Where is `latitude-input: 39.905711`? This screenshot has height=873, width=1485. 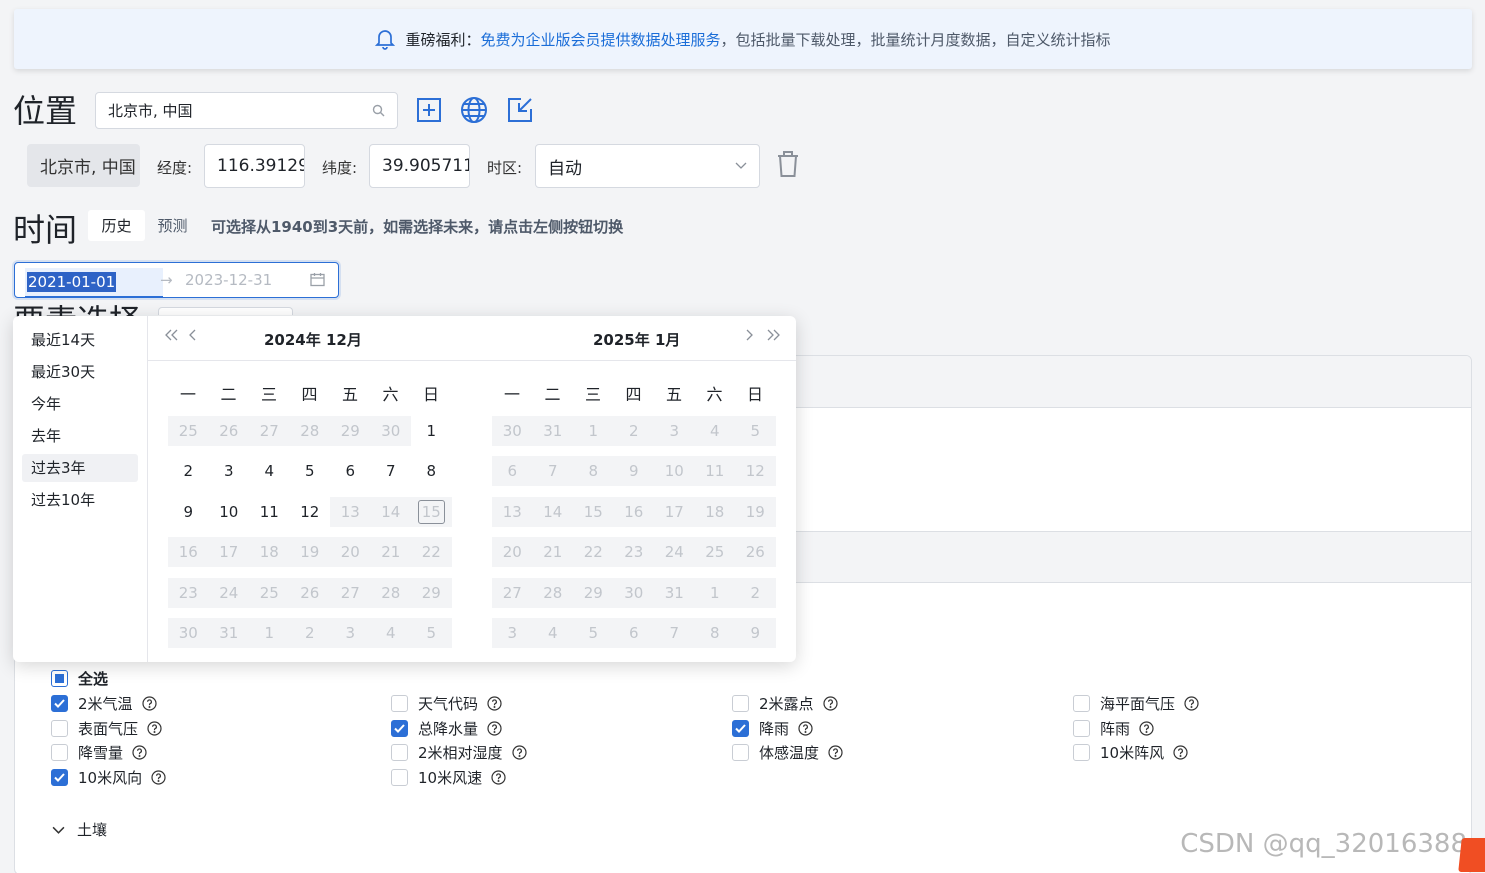
latitude-input: 39.905711 is located at coordinates (419, 166).